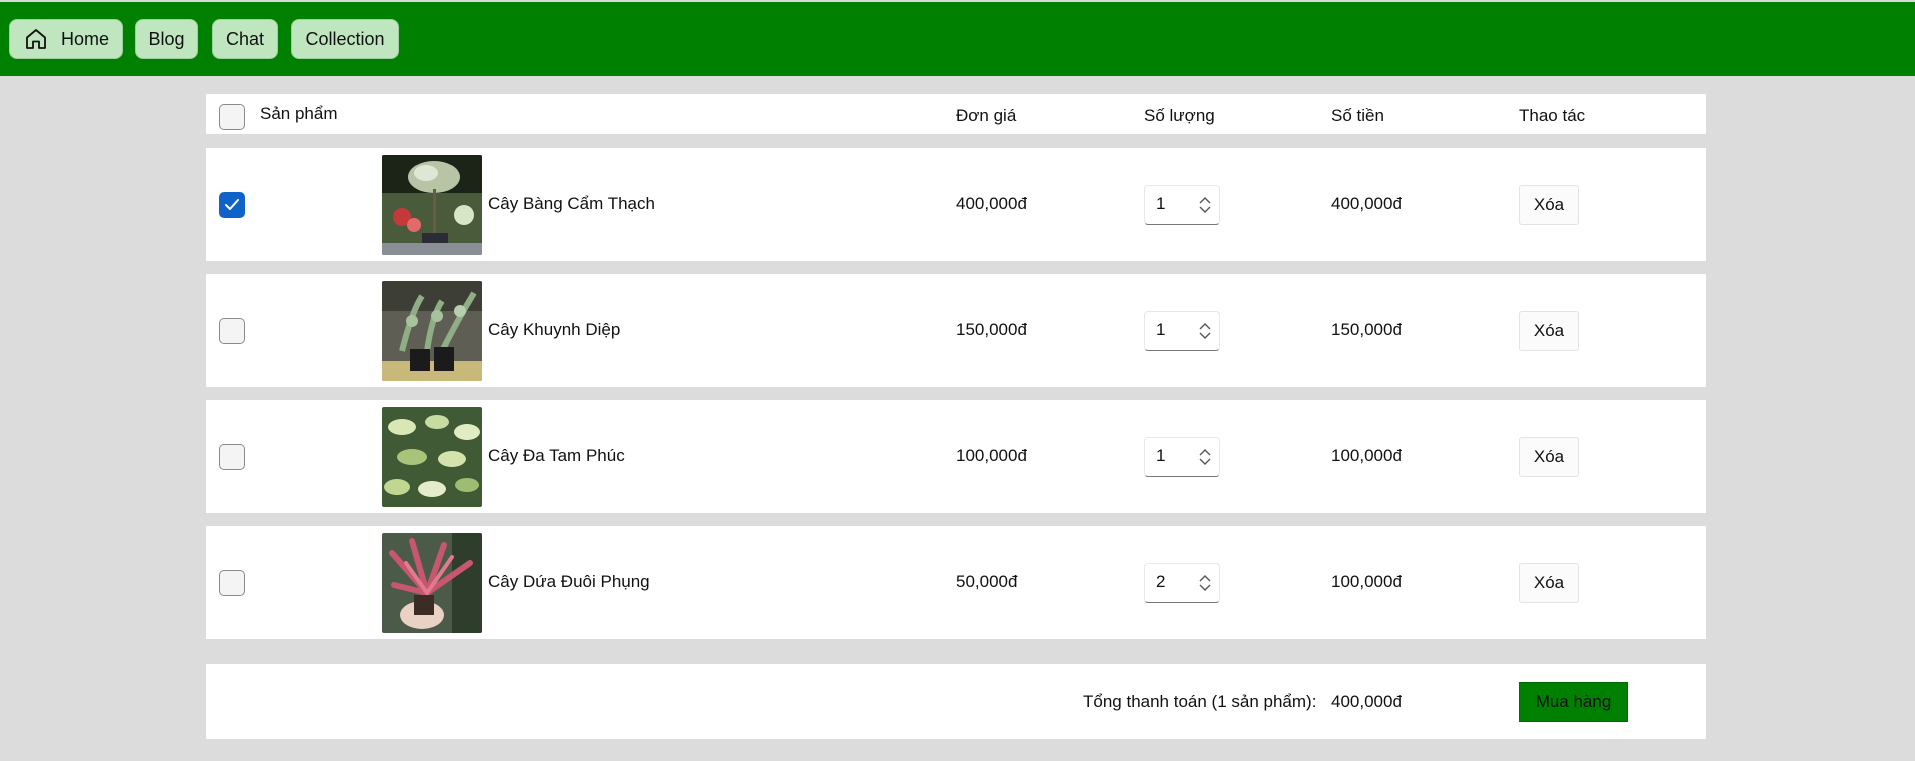  What do you see at coordinates (1366, 329) in the screenshot?
I see `row-amount: 150,000đ` at bounding box center [1366, 329].